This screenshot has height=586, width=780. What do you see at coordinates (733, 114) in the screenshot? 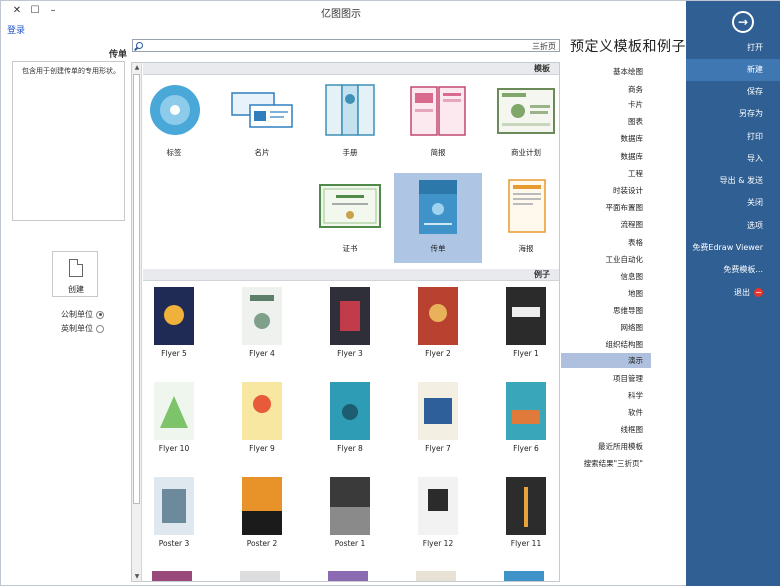
I see `menu-save-as: 另存为` at bounding box center [733, 114].